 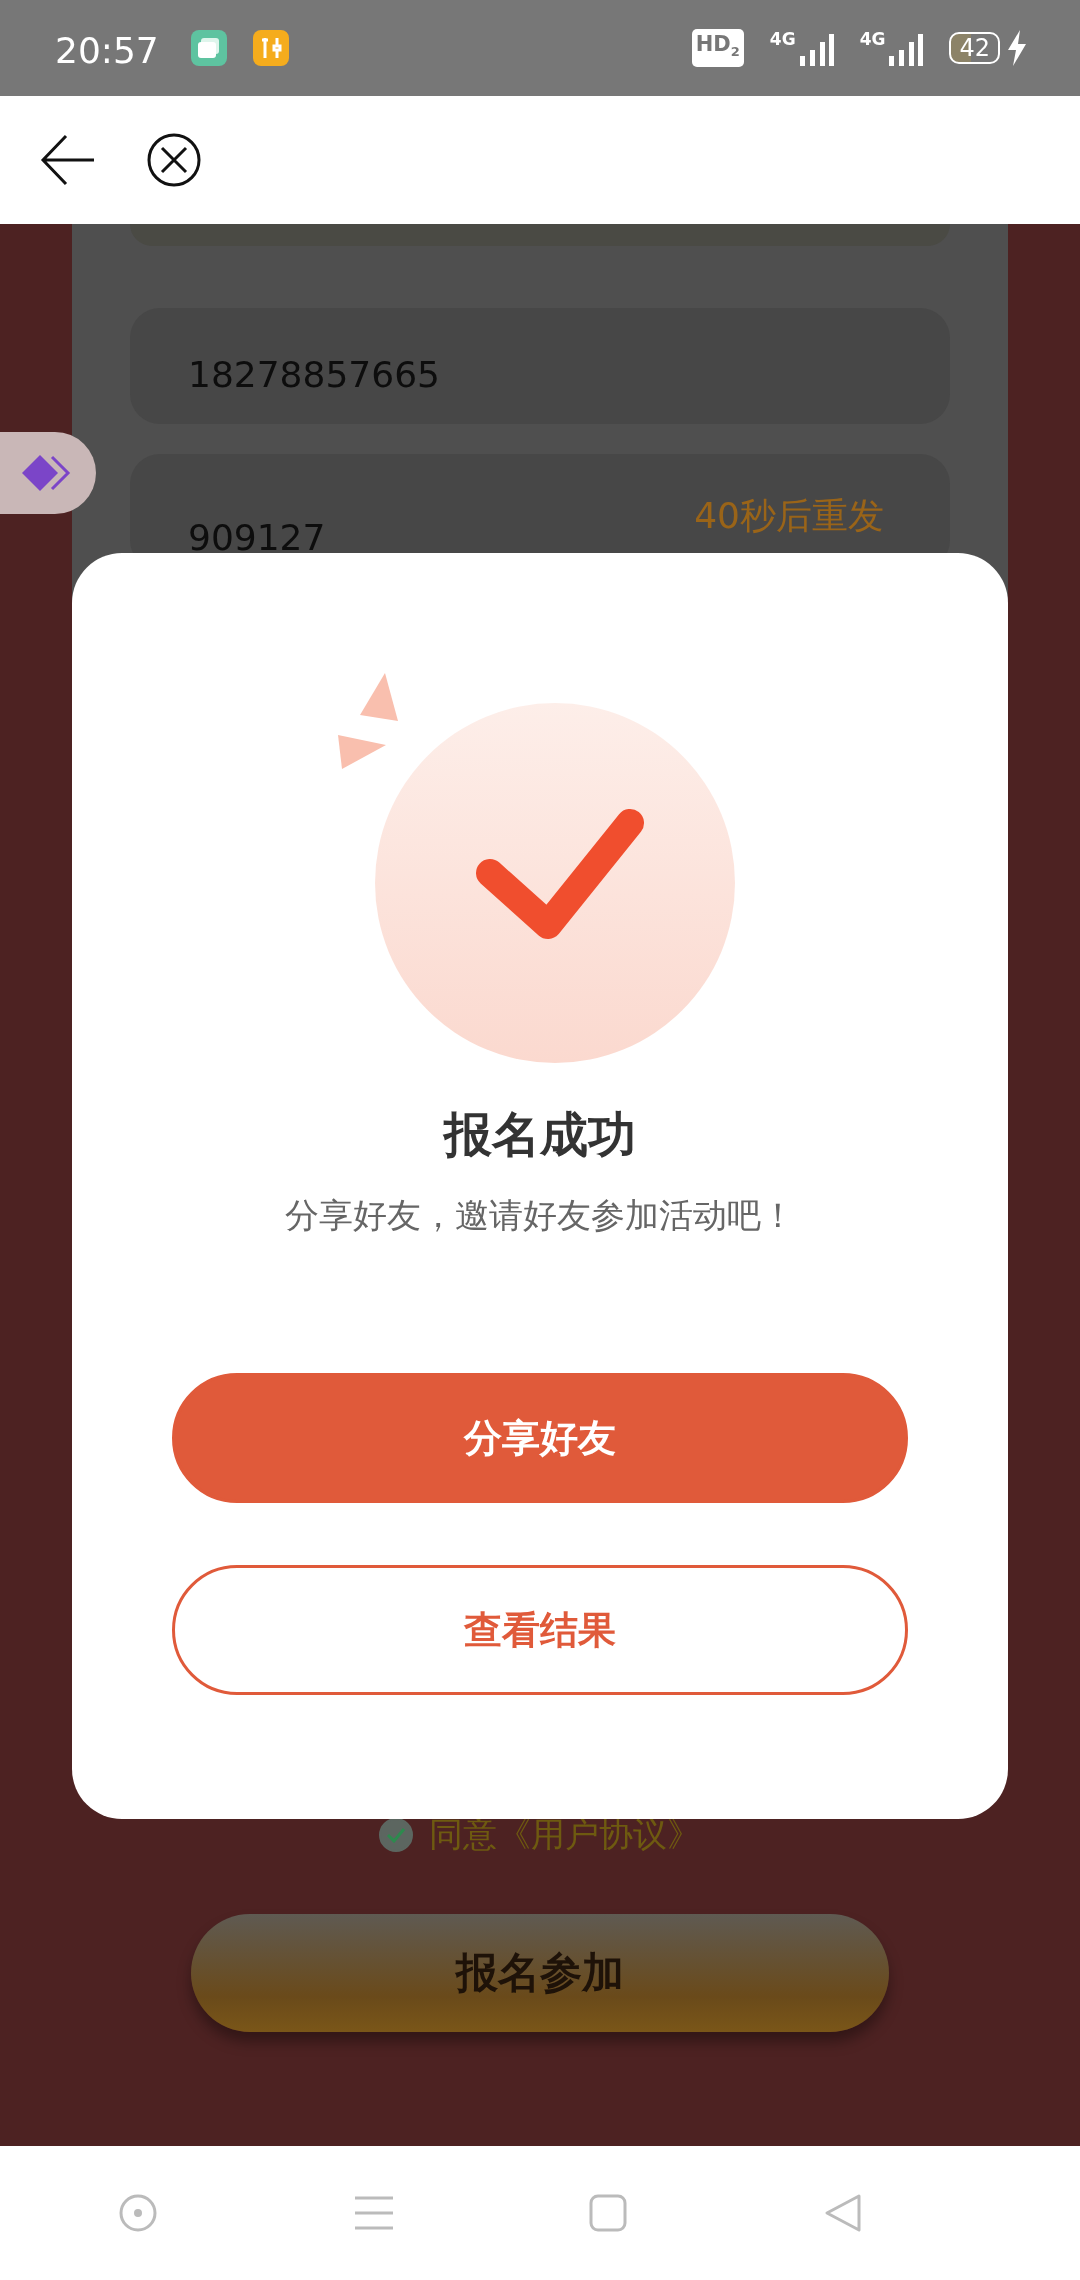 I want to click on status-time: 20:57, so click(x=107, y=49).